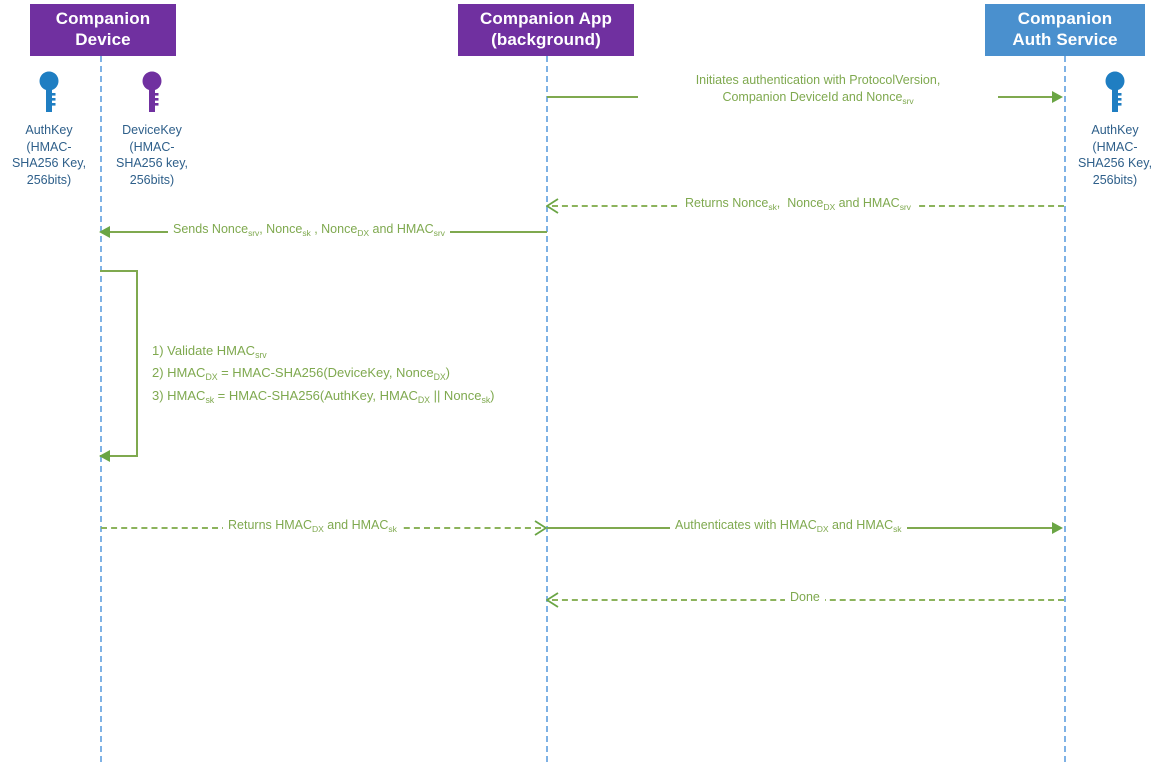 This screenshot has height=768, width=1172. I want to click on self-call-loop-device, so click(119, 363).